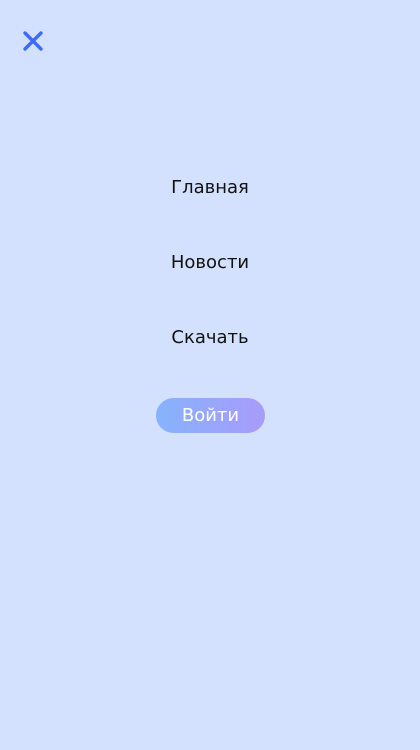 Image resolution: width=420 pixels, height=750 pixels. What do you see at coordinates (210, 338) in the screenshot?
I see `menu-item-download: Скачать` at bounding box center [210, 338].